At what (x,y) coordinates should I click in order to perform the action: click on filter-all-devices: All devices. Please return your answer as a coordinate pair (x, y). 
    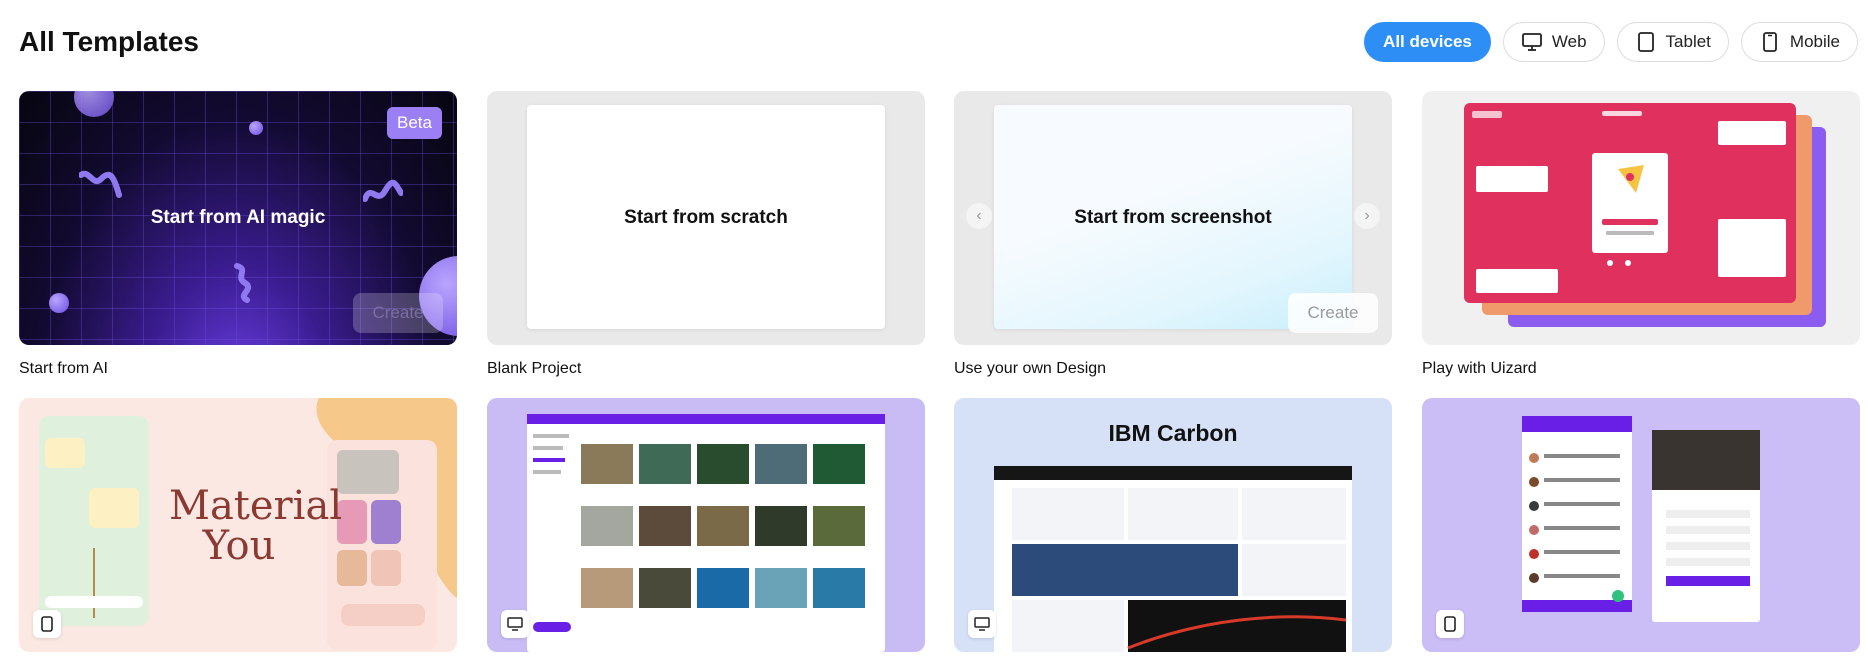
    Looking at the image, I should click on (1427, 42).